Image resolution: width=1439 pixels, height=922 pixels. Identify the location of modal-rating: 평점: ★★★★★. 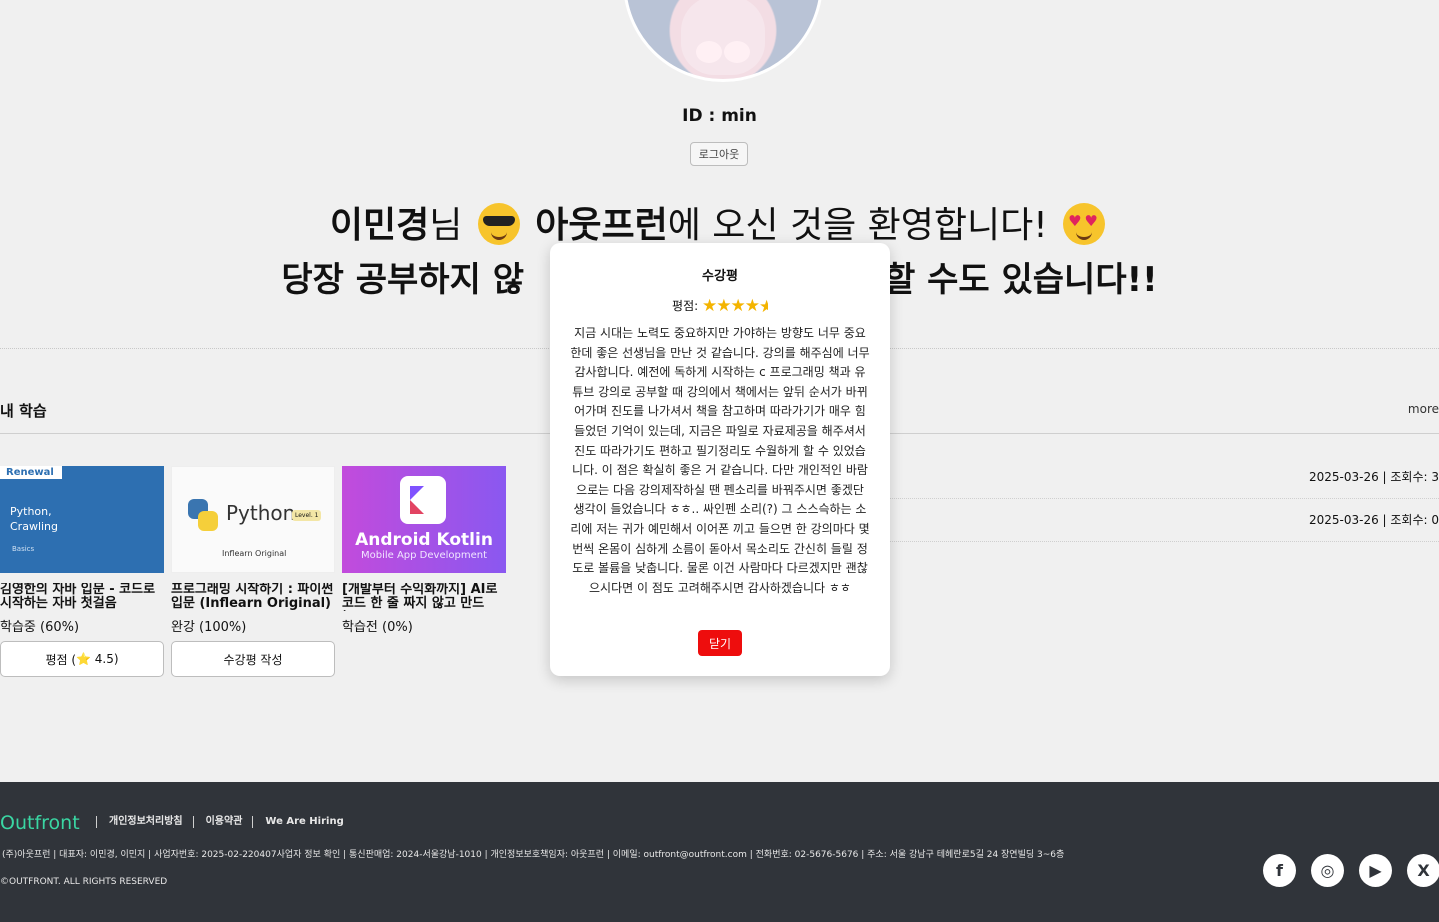
(720, 306).